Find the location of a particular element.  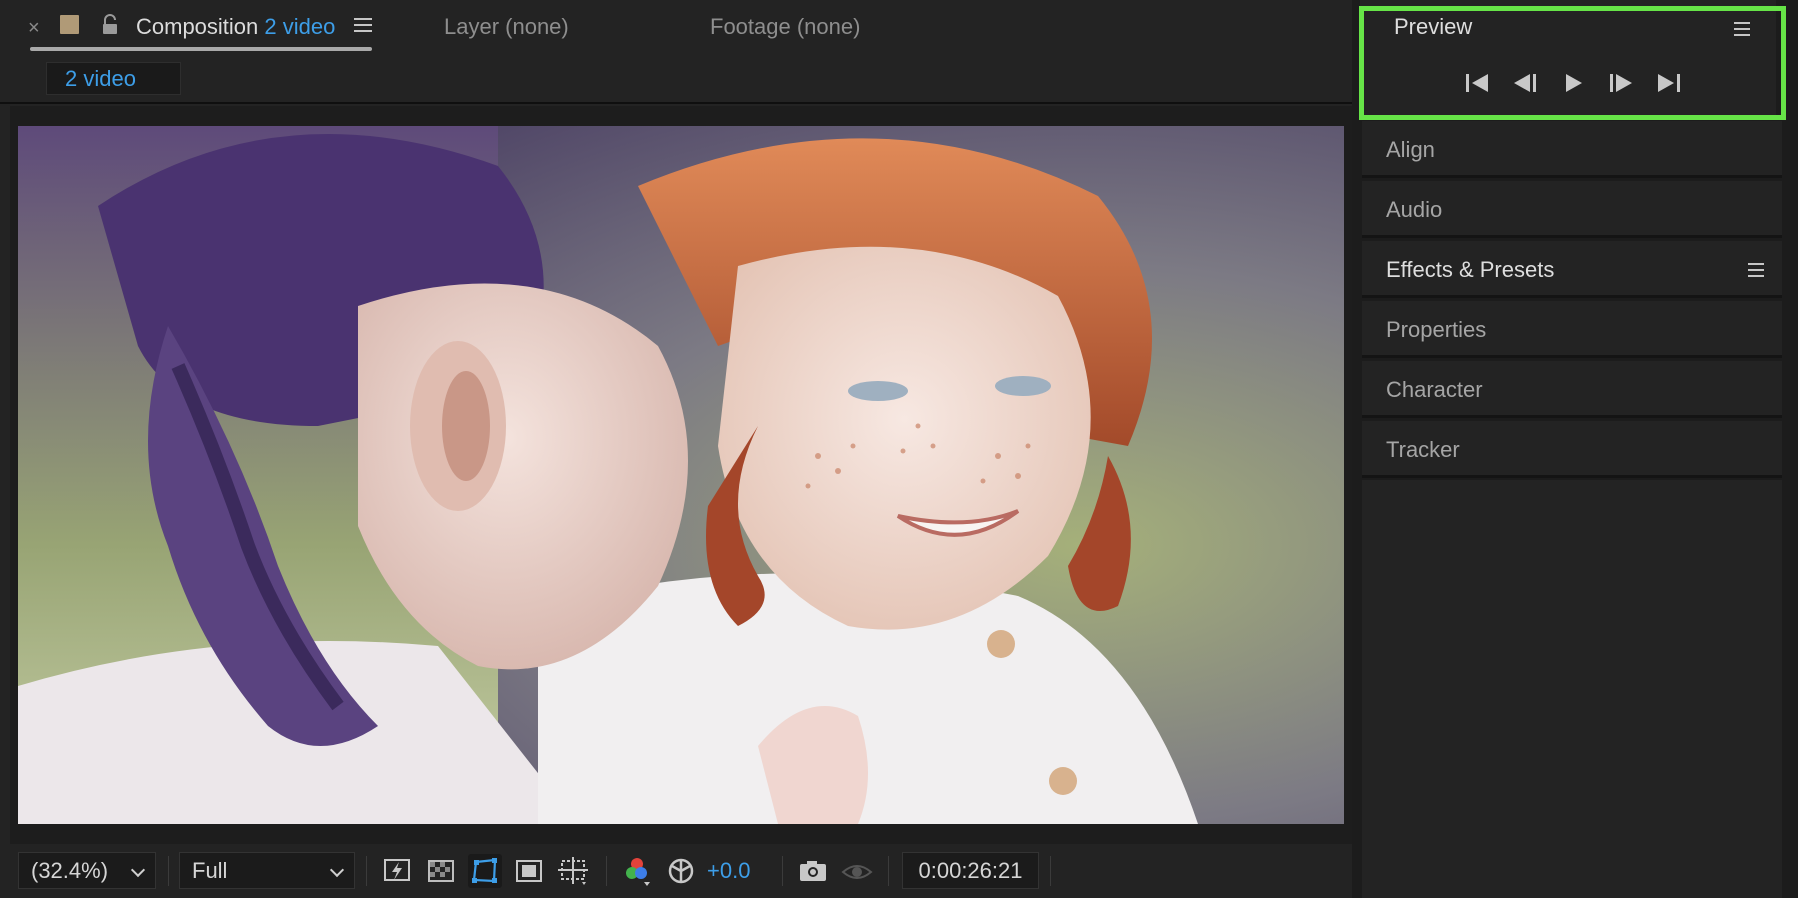

magnification-value: (32.4%) is located at coordinates (70, 870).